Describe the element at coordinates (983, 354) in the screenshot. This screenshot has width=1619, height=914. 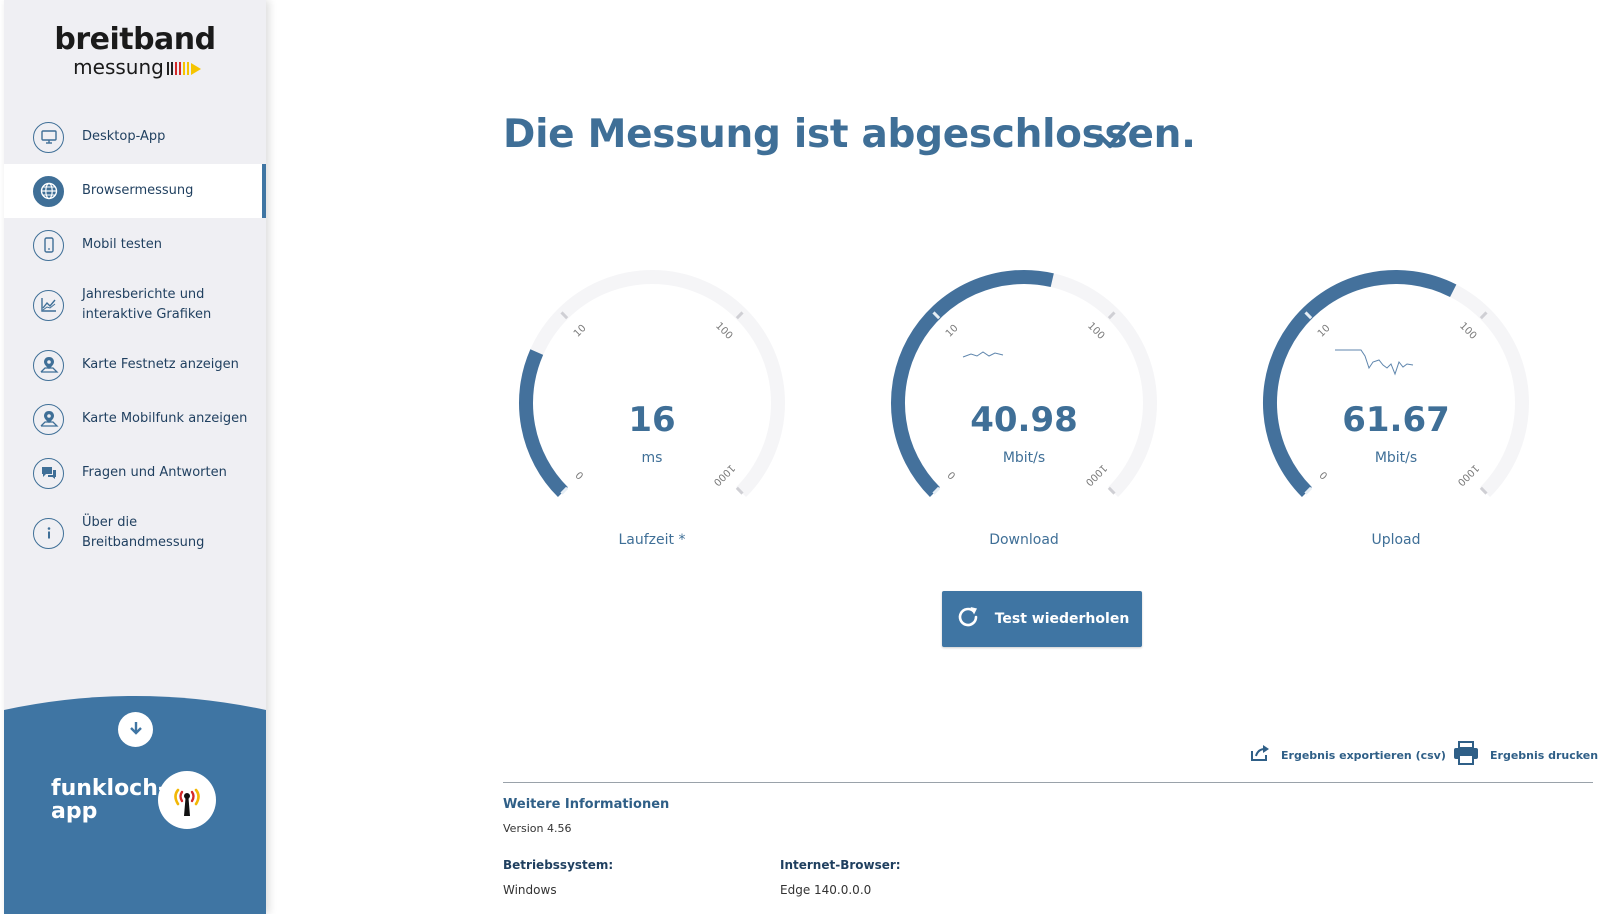
I see `download-sparkline` at that location.